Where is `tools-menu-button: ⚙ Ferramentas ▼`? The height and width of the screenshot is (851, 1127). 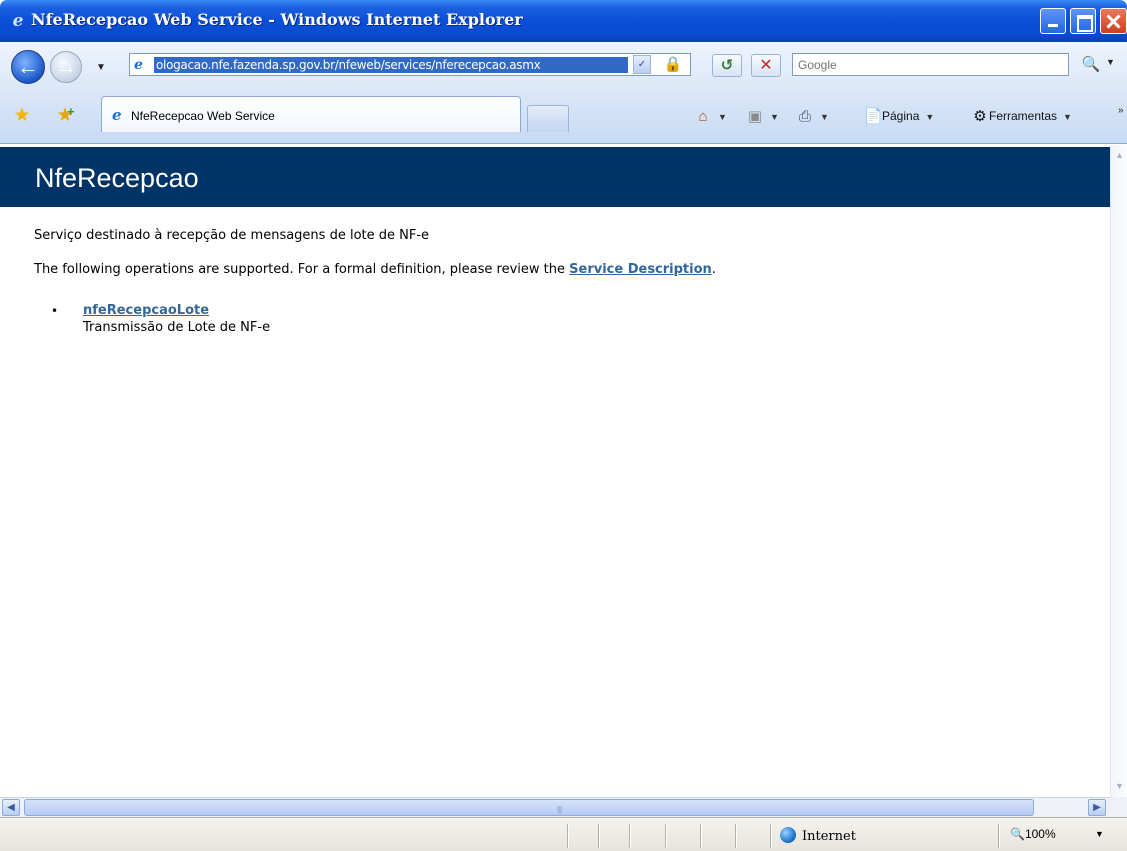
tools-menu-button: ⚙ Ferramentas ▼ is located at coordinates (1021, 116).